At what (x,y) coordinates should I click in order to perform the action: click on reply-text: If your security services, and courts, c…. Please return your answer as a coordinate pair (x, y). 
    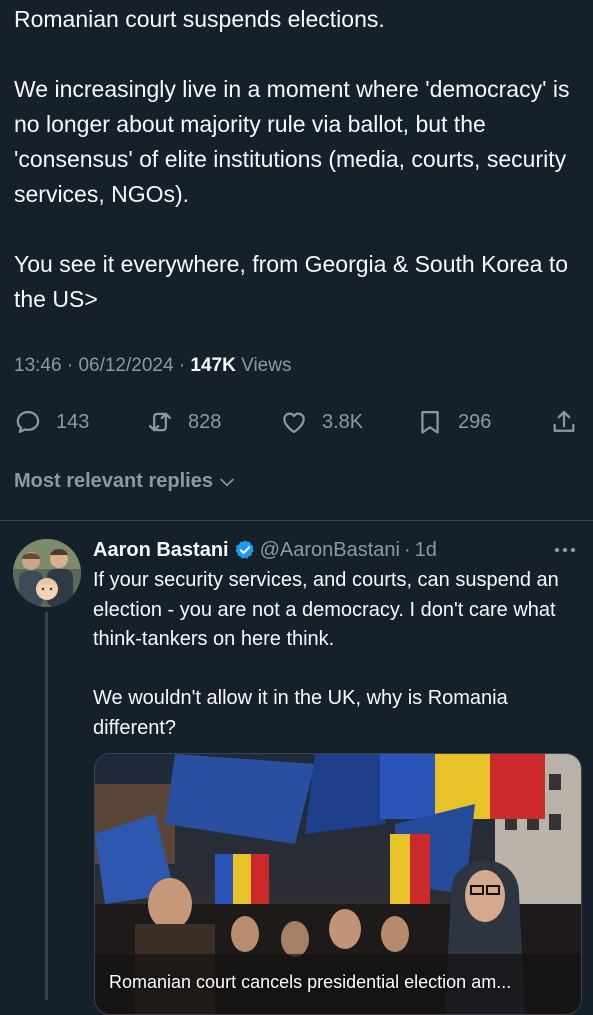
    Looking at the image, I should click on (326, 654).